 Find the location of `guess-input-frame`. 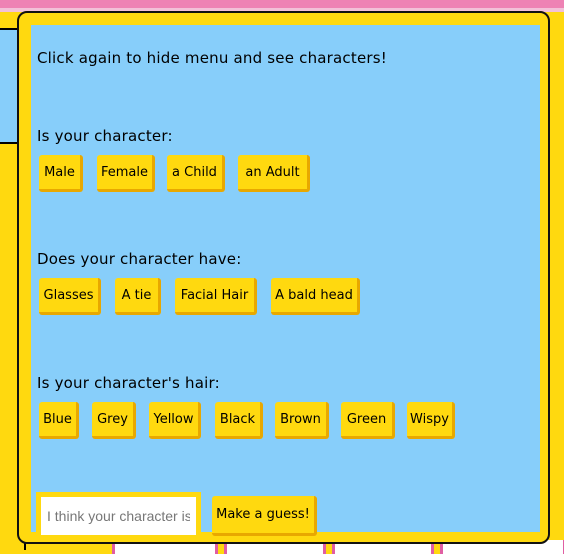

guess-input-frame is located at coordinates (118, 516).